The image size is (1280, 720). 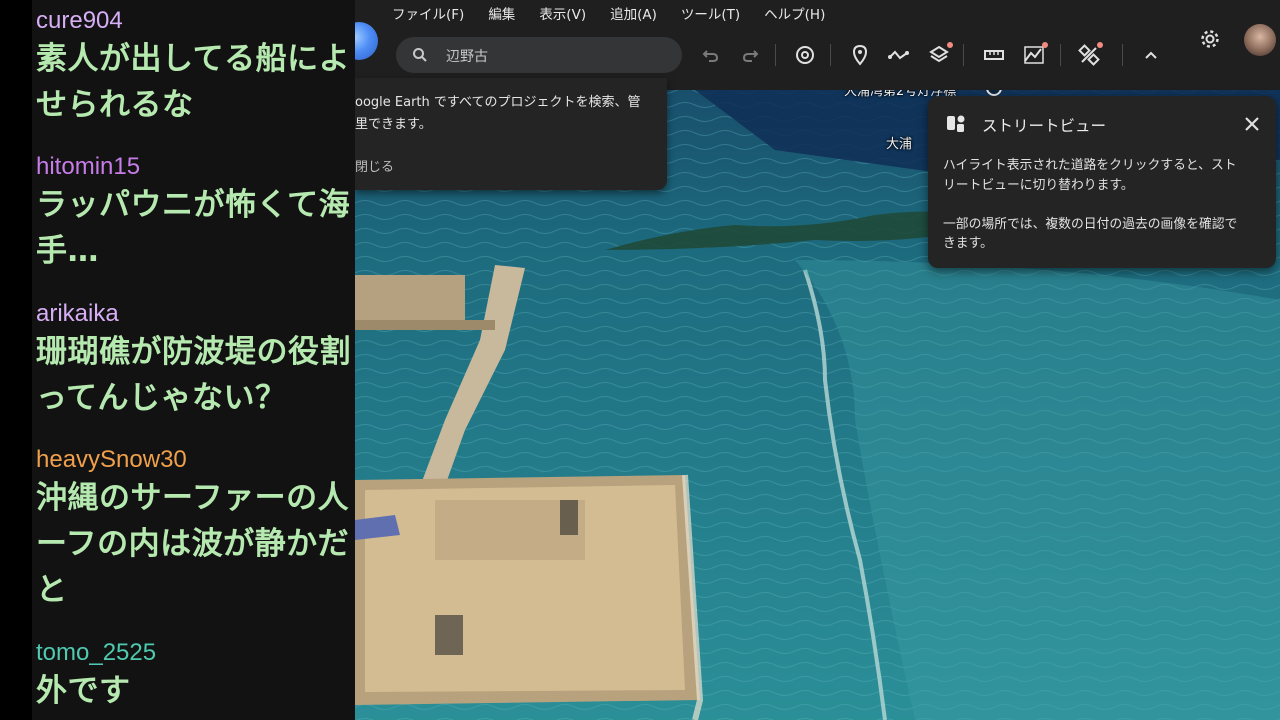 I want to click on collapse-button, so click(x=1151, y=55).